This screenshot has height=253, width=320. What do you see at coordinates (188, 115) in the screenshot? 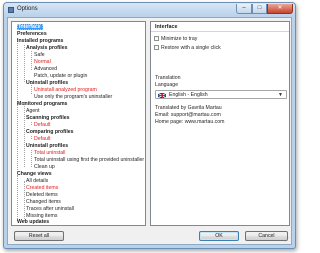
I see `translator-email: Email: support@martau.com` at bounding box center [188, 115].